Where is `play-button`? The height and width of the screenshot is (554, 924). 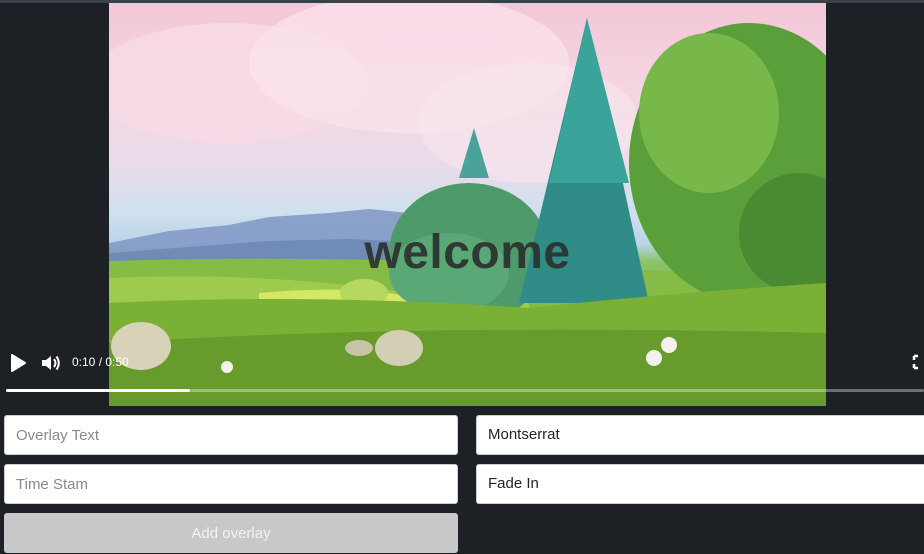
play-button is located at coordinates (18, 363).